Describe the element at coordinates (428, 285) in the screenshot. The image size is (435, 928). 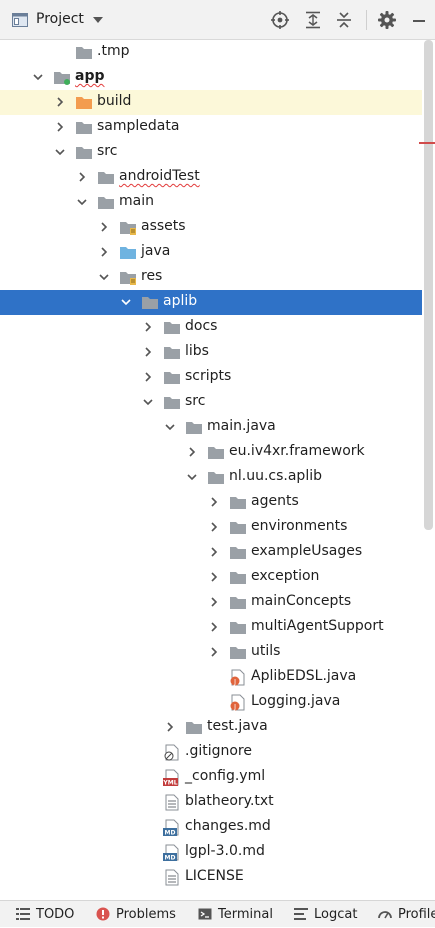
I see `tree-scrollbar` at that location.